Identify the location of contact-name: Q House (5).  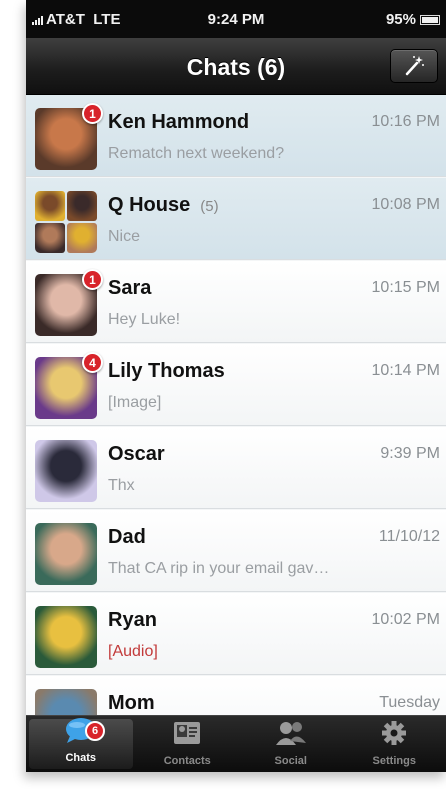
(163, 205).